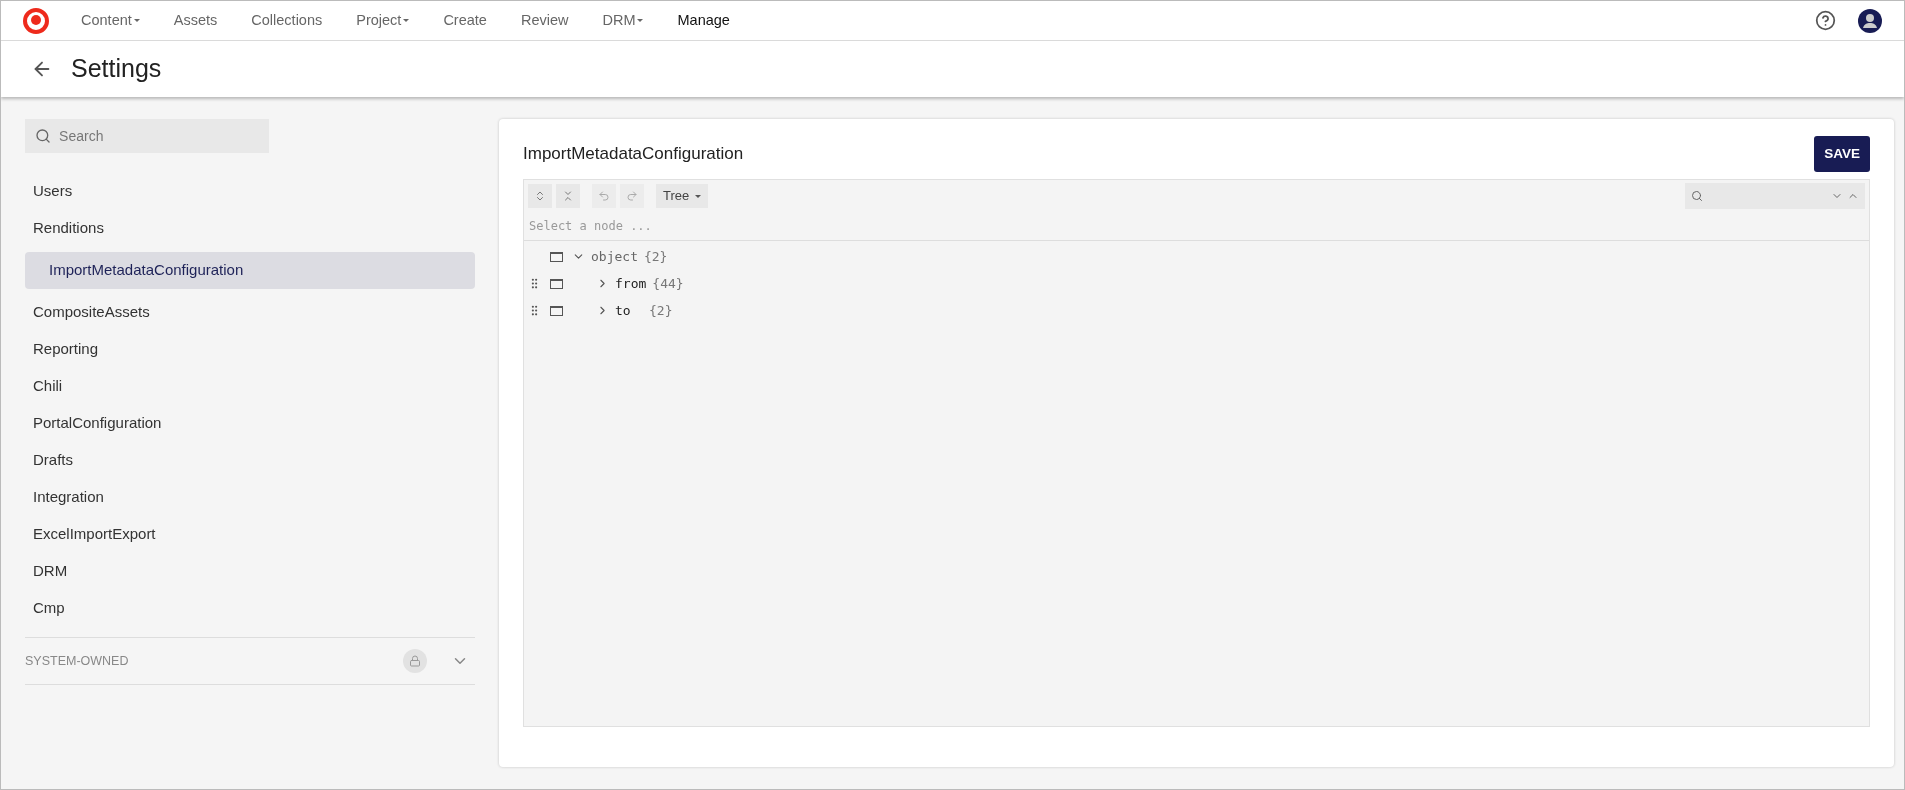  What do you see at coordinates (465, 20) in the screenshot?
I see `nav-item: Create` at bounding box center [465, 20].